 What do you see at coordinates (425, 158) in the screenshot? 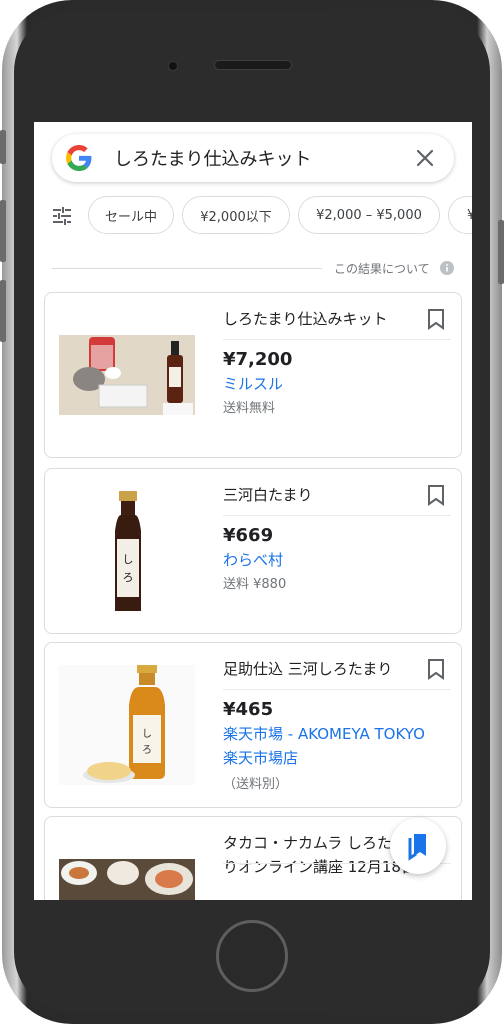
I see `close-icon` at bounding box center [425, 158].